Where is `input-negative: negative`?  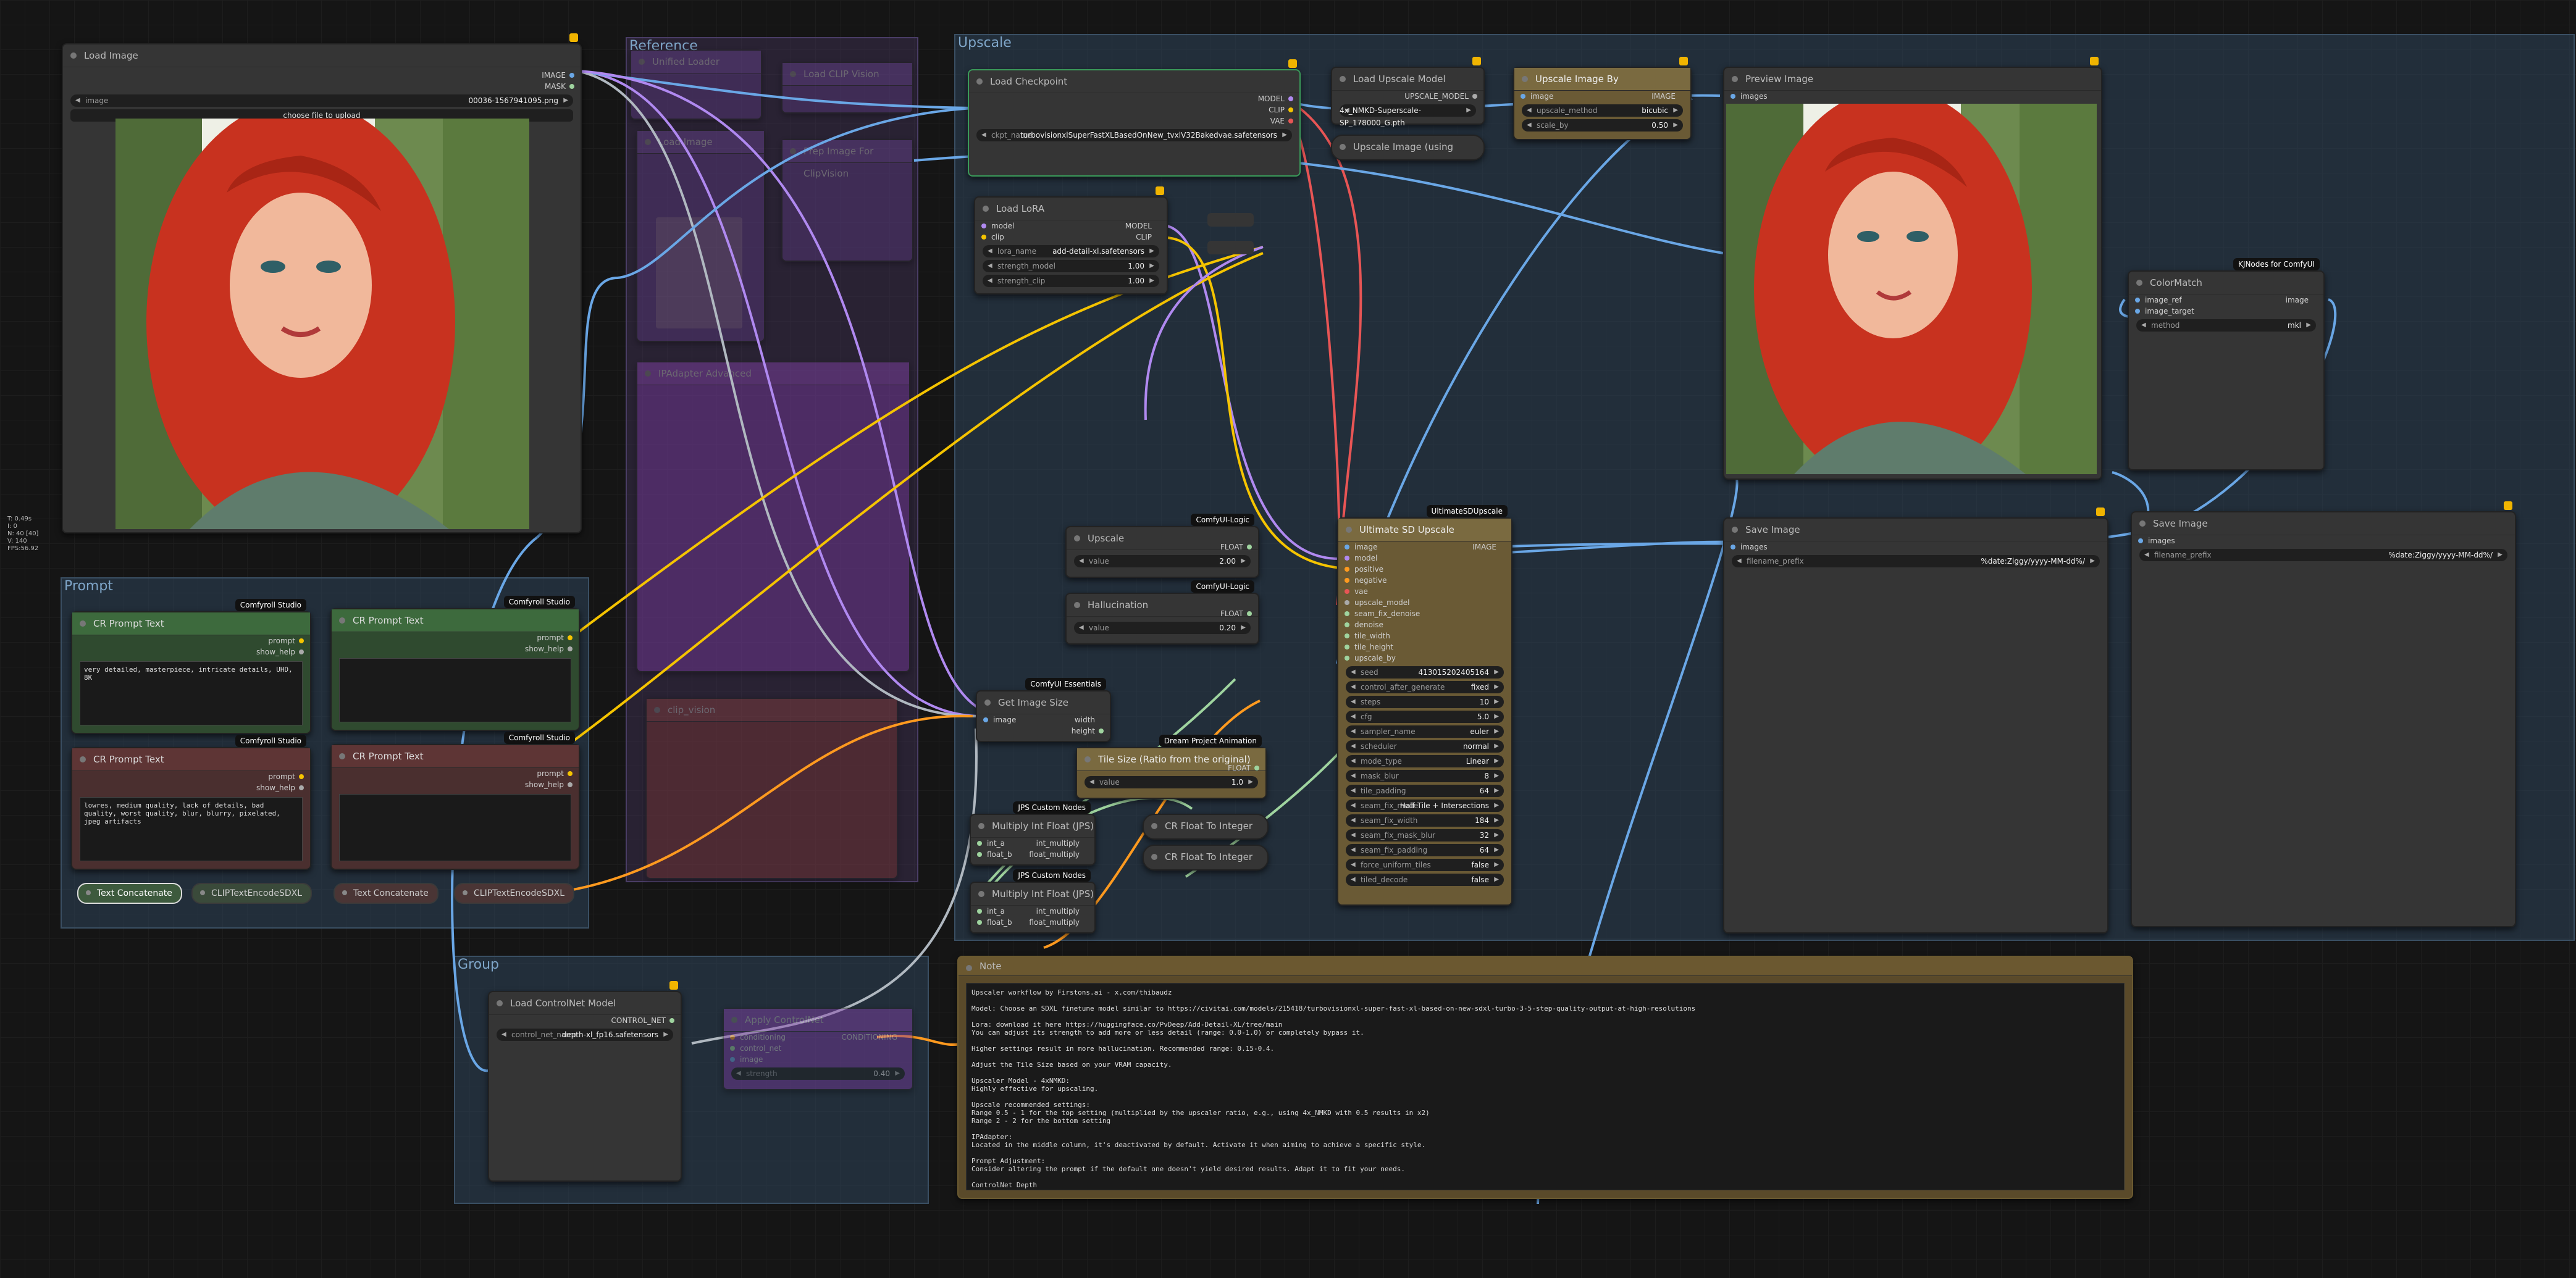 input-negative: negative is located at coordinates (1424, 580).